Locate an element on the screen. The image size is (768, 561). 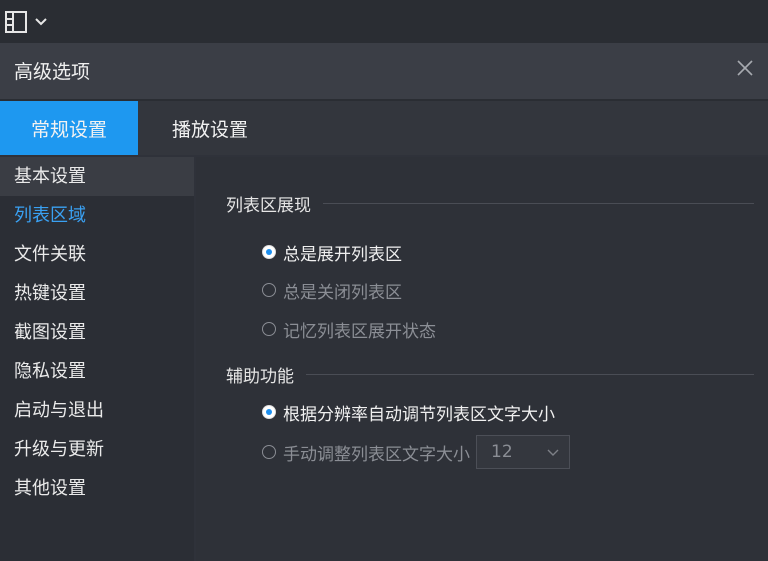
radio-label: 总是关闭列表区 is located at coordinates (342, 292).